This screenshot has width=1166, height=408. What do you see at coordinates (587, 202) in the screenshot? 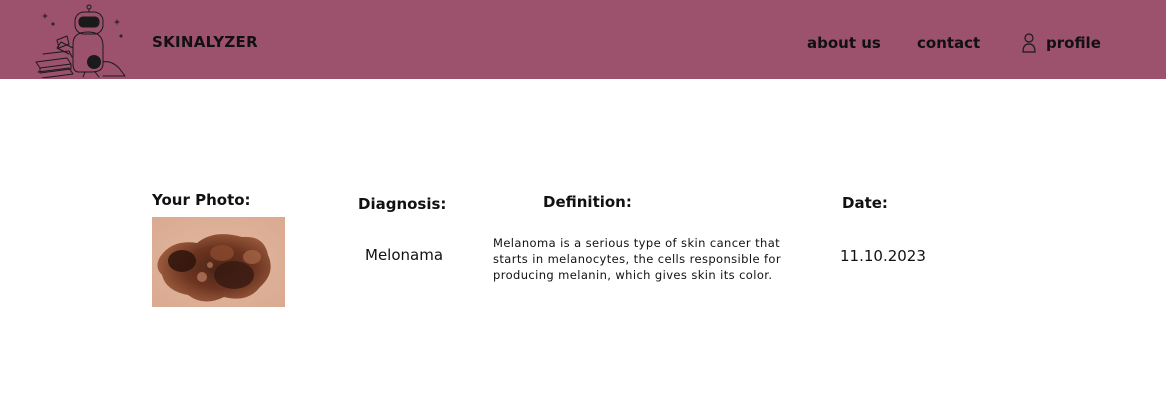
I see `definition-heading: Definition:` at bounding box center [587, 202].